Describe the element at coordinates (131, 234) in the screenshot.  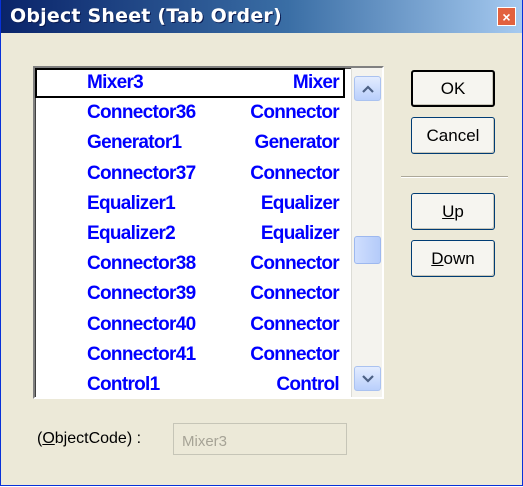
I see `object-name: Equalizer2` at that location.